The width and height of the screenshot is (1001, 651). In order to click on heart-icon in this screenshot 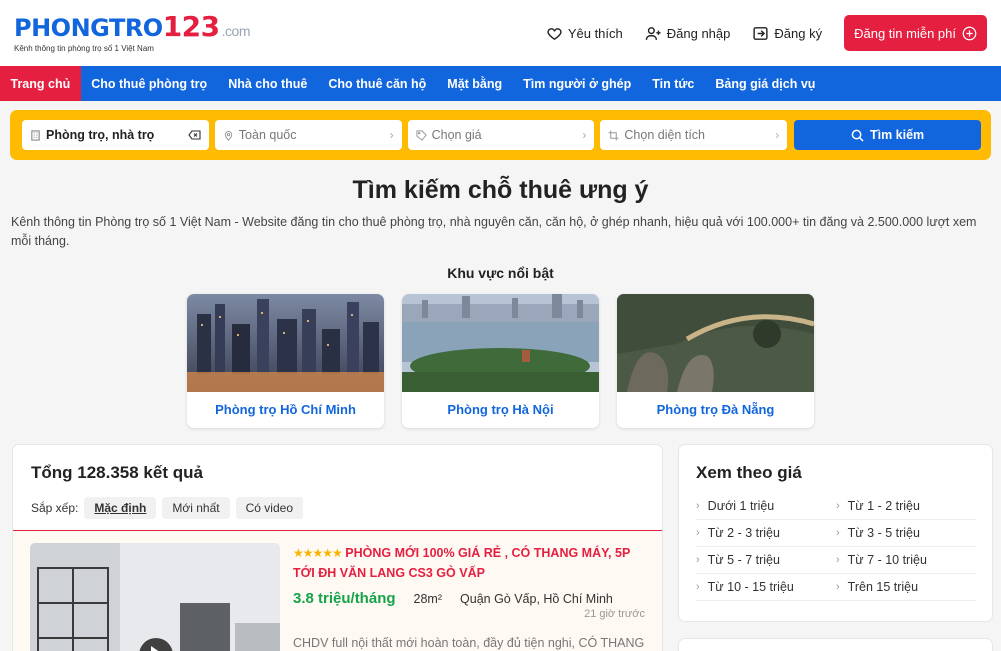, I will do `click(554, 33)`.